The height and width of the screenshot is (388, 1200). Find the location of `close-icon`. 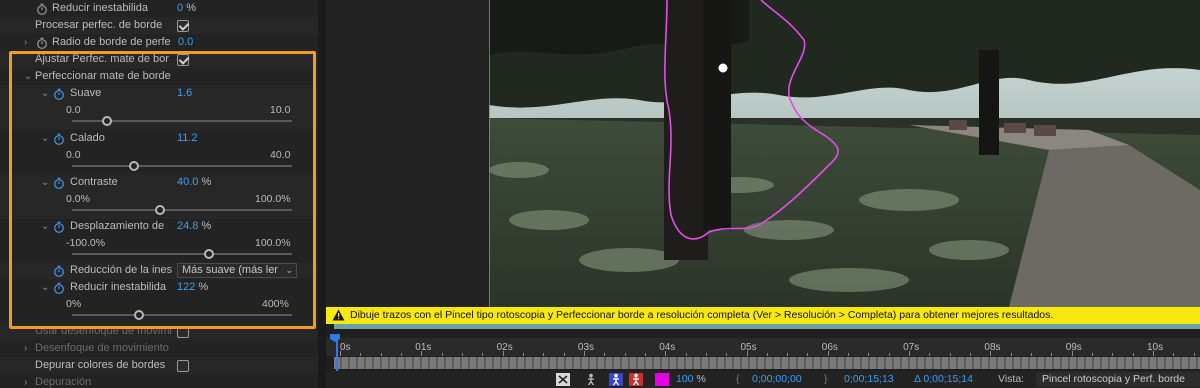

close-icon is located at coordinates (563, 379).